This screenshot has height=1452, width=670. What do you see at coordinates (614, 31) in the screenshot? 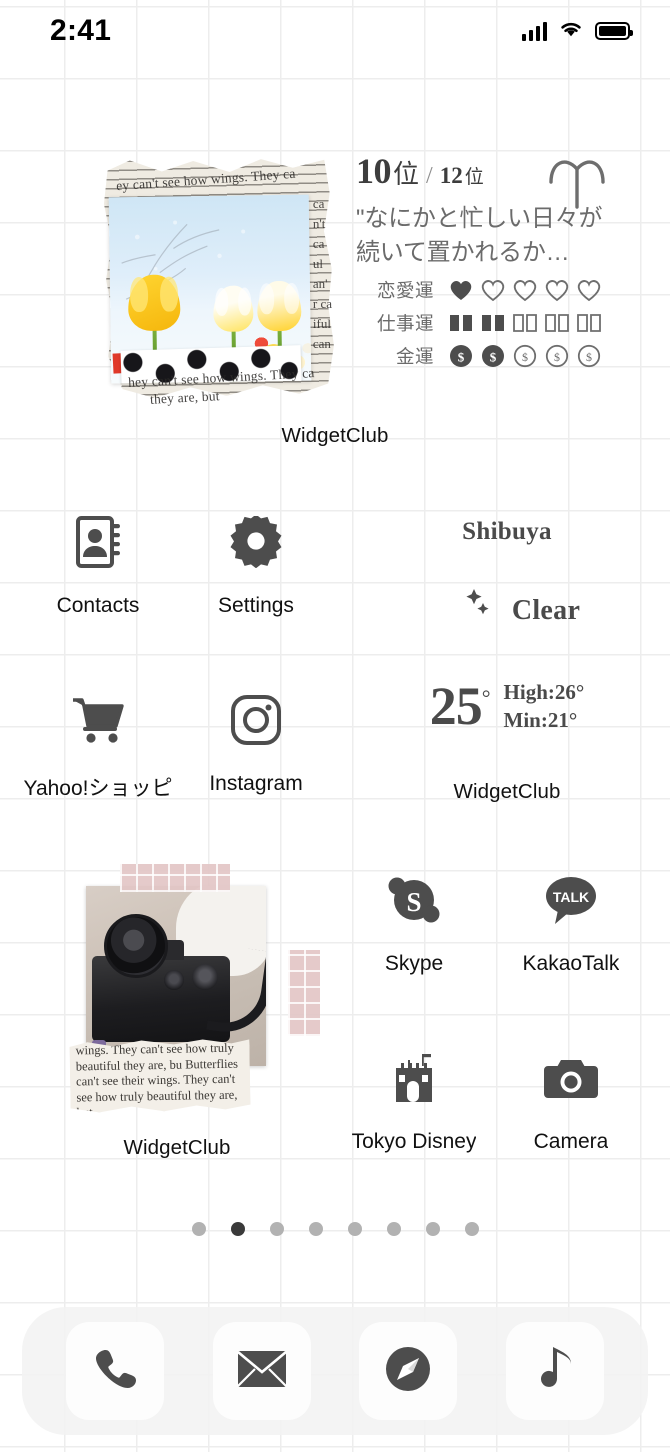
I see `battery-full-icon` at bounding box center [614, 31].